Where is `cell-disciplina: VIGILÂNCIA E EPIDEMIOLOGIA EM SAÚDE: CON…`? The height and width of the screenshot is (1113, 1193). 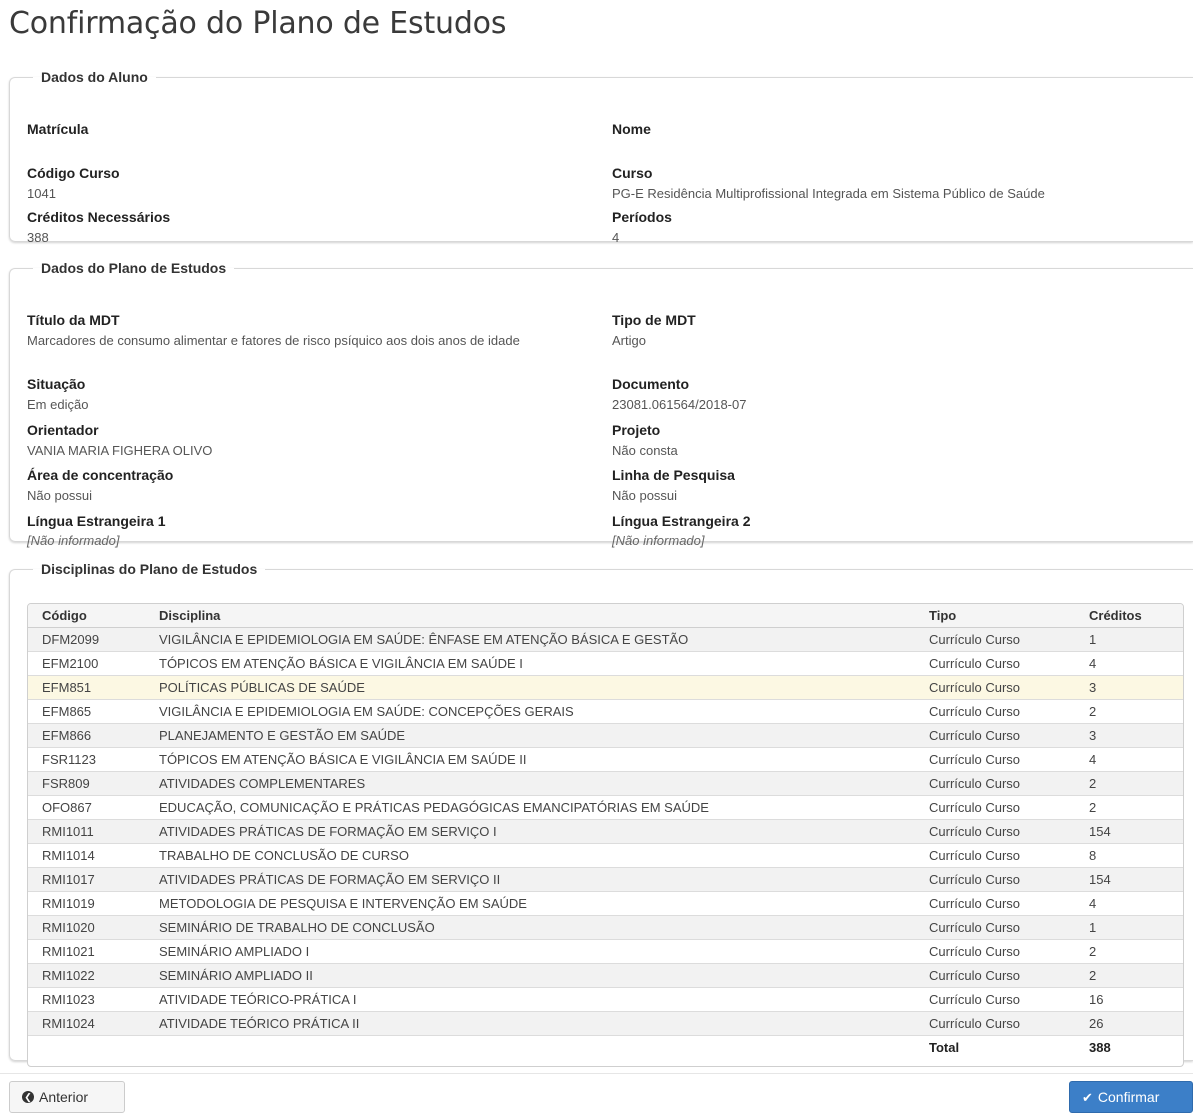
cell-disciplina: VIGILÂNCIA E EPIDEMIOLOGIA EM SAÚDE: CON… is located at coordinates (530, 711).